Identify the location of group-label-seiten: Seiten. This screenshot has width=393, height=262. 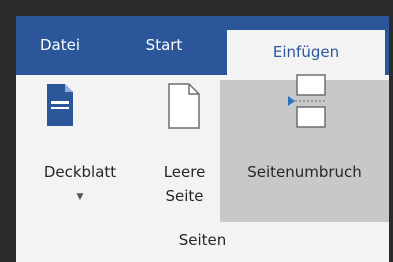
(202, 240).